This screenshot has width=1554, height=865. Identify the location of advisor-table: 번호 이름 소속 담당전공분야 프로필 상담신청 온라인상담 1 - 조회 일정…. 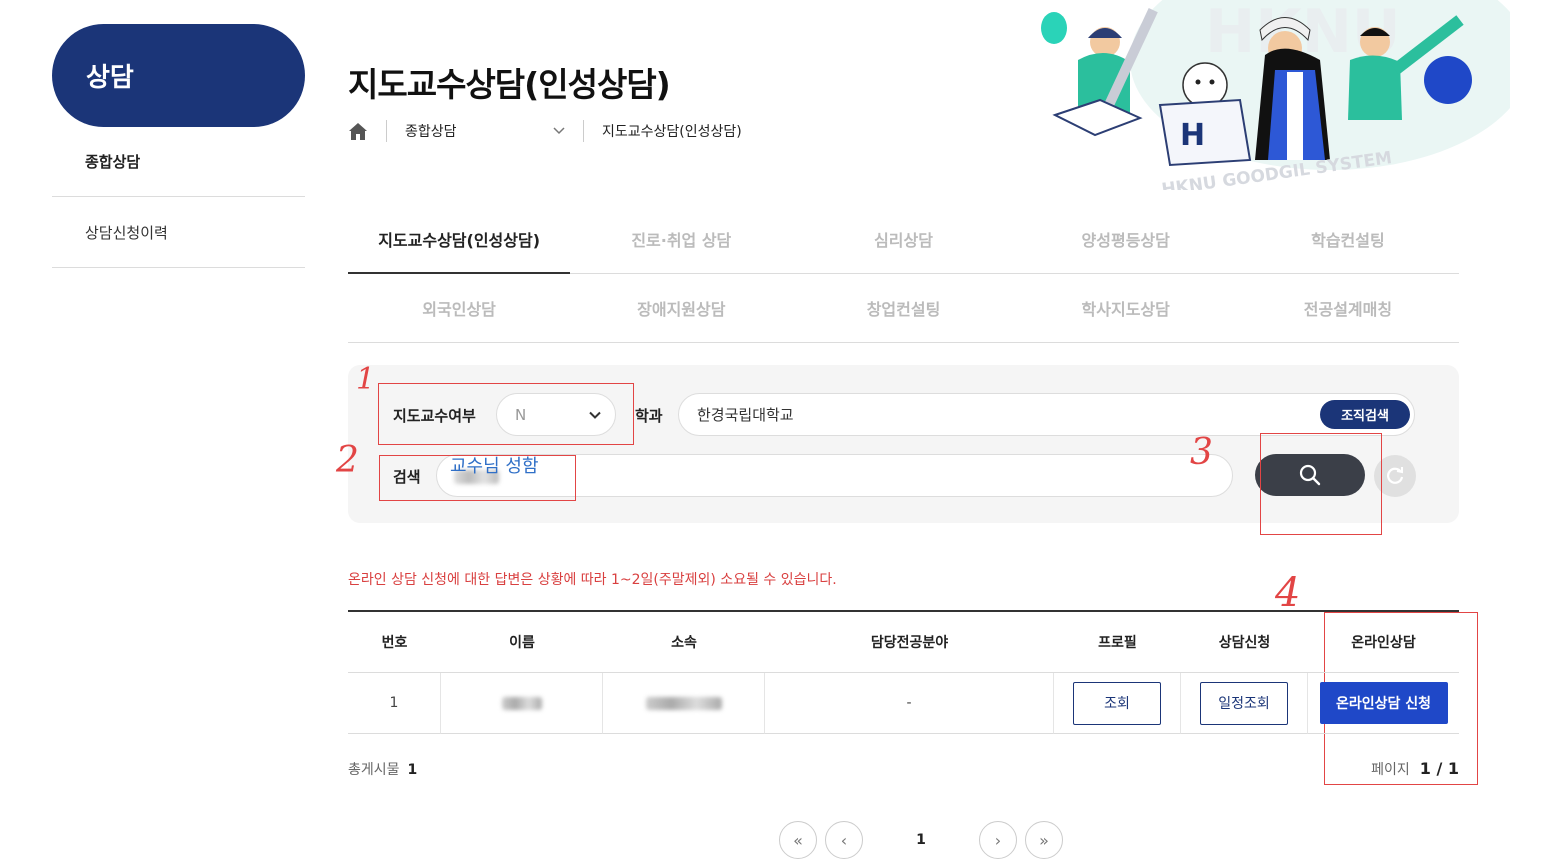
(903, 672).